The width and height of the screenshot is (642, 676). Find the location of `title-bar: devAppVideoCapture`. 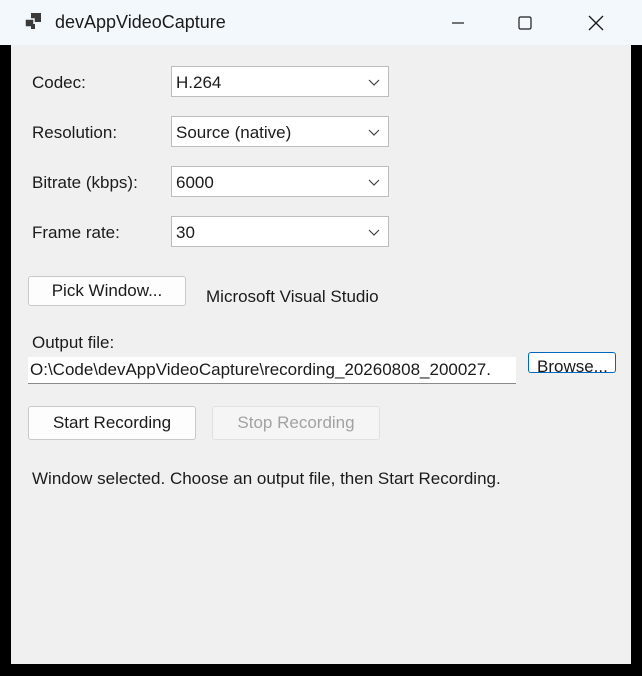

title-bar: devAppVideoCapture is located at coordinates (321, 22).